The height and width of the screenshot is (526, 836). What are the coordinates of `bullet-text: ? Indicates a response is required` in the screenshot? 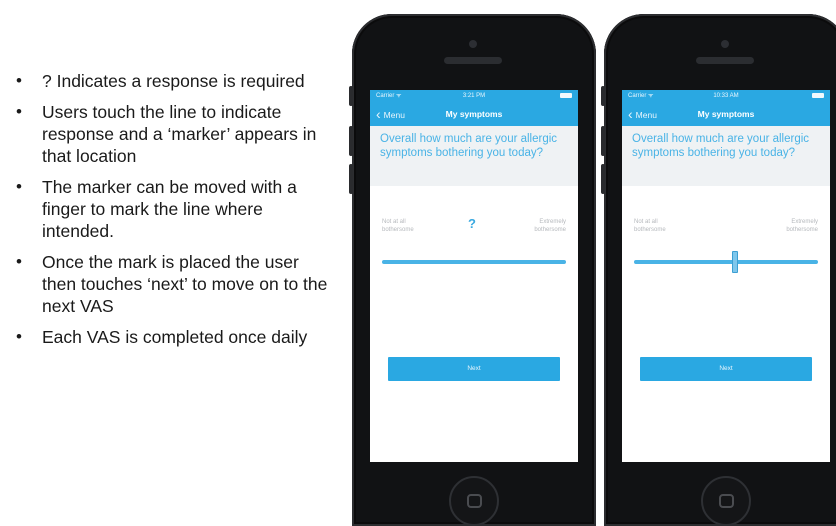 It's located at (173, 81).